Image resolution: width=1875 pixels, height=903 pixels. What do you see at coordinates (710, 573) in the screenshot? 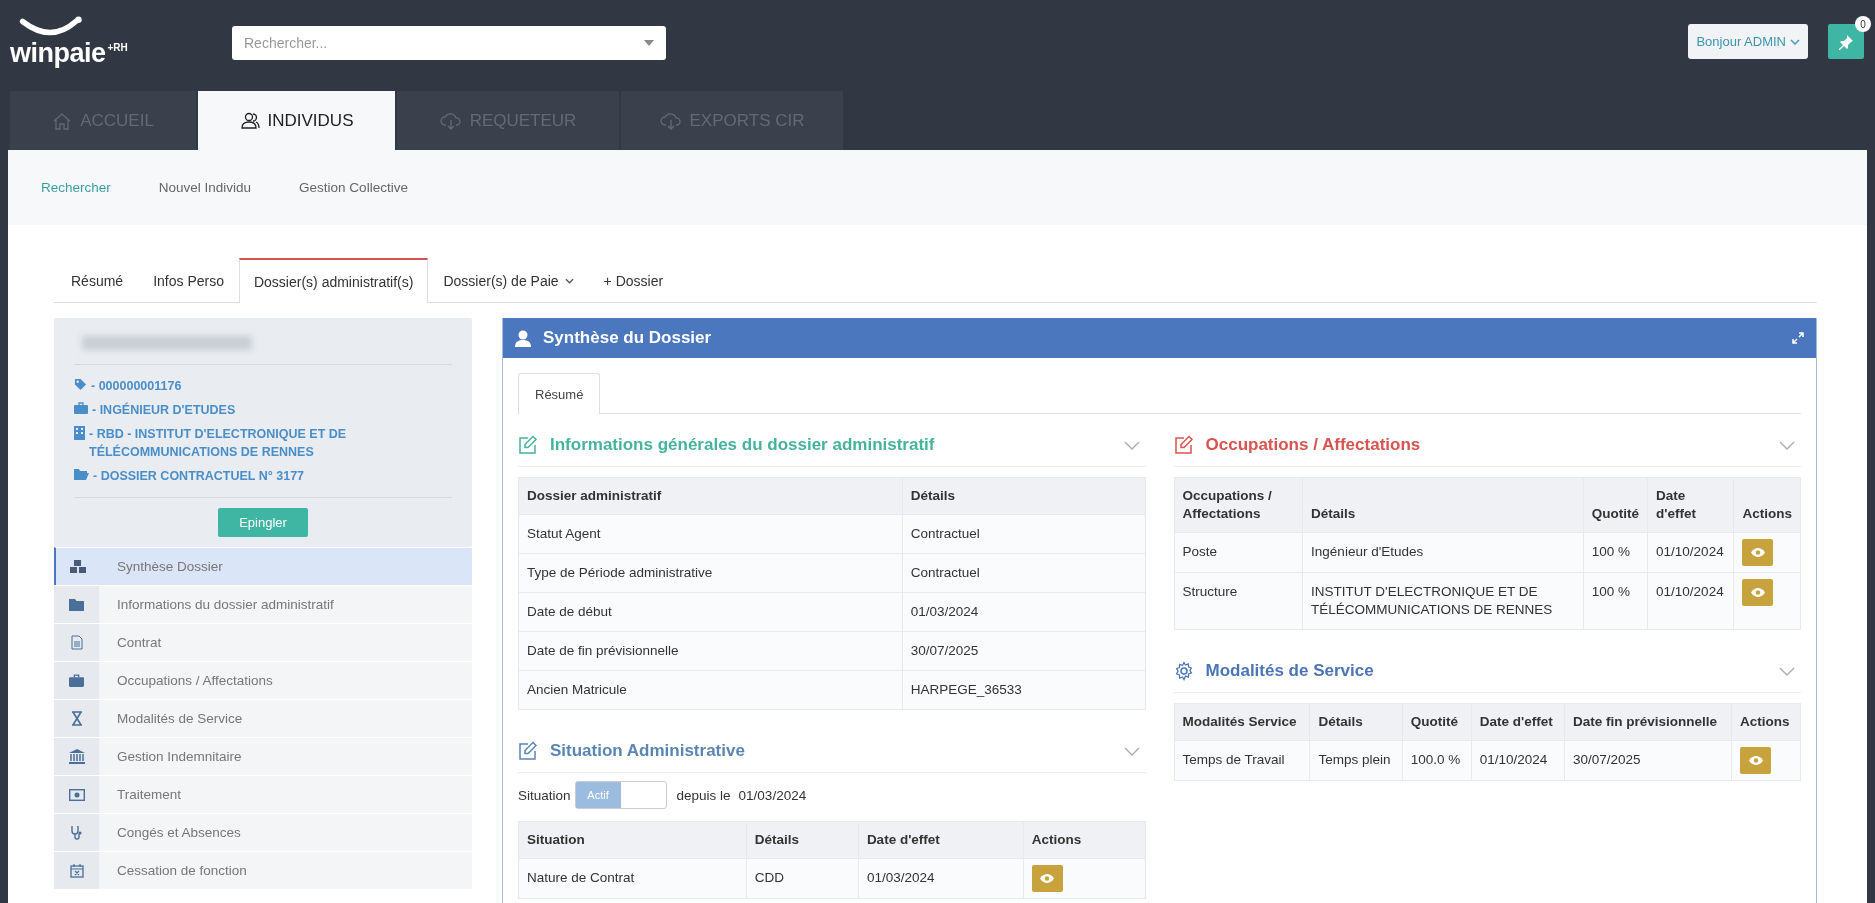
I see `table-cell: Type de Période administrative` at bounding box center [710, 573].